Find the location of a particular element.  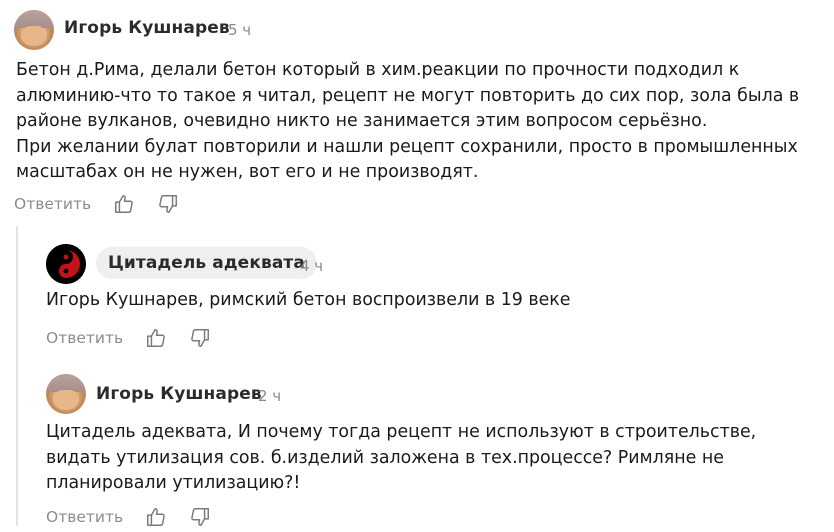

comment-time: 5 ч is located at coordinates (240, 30).